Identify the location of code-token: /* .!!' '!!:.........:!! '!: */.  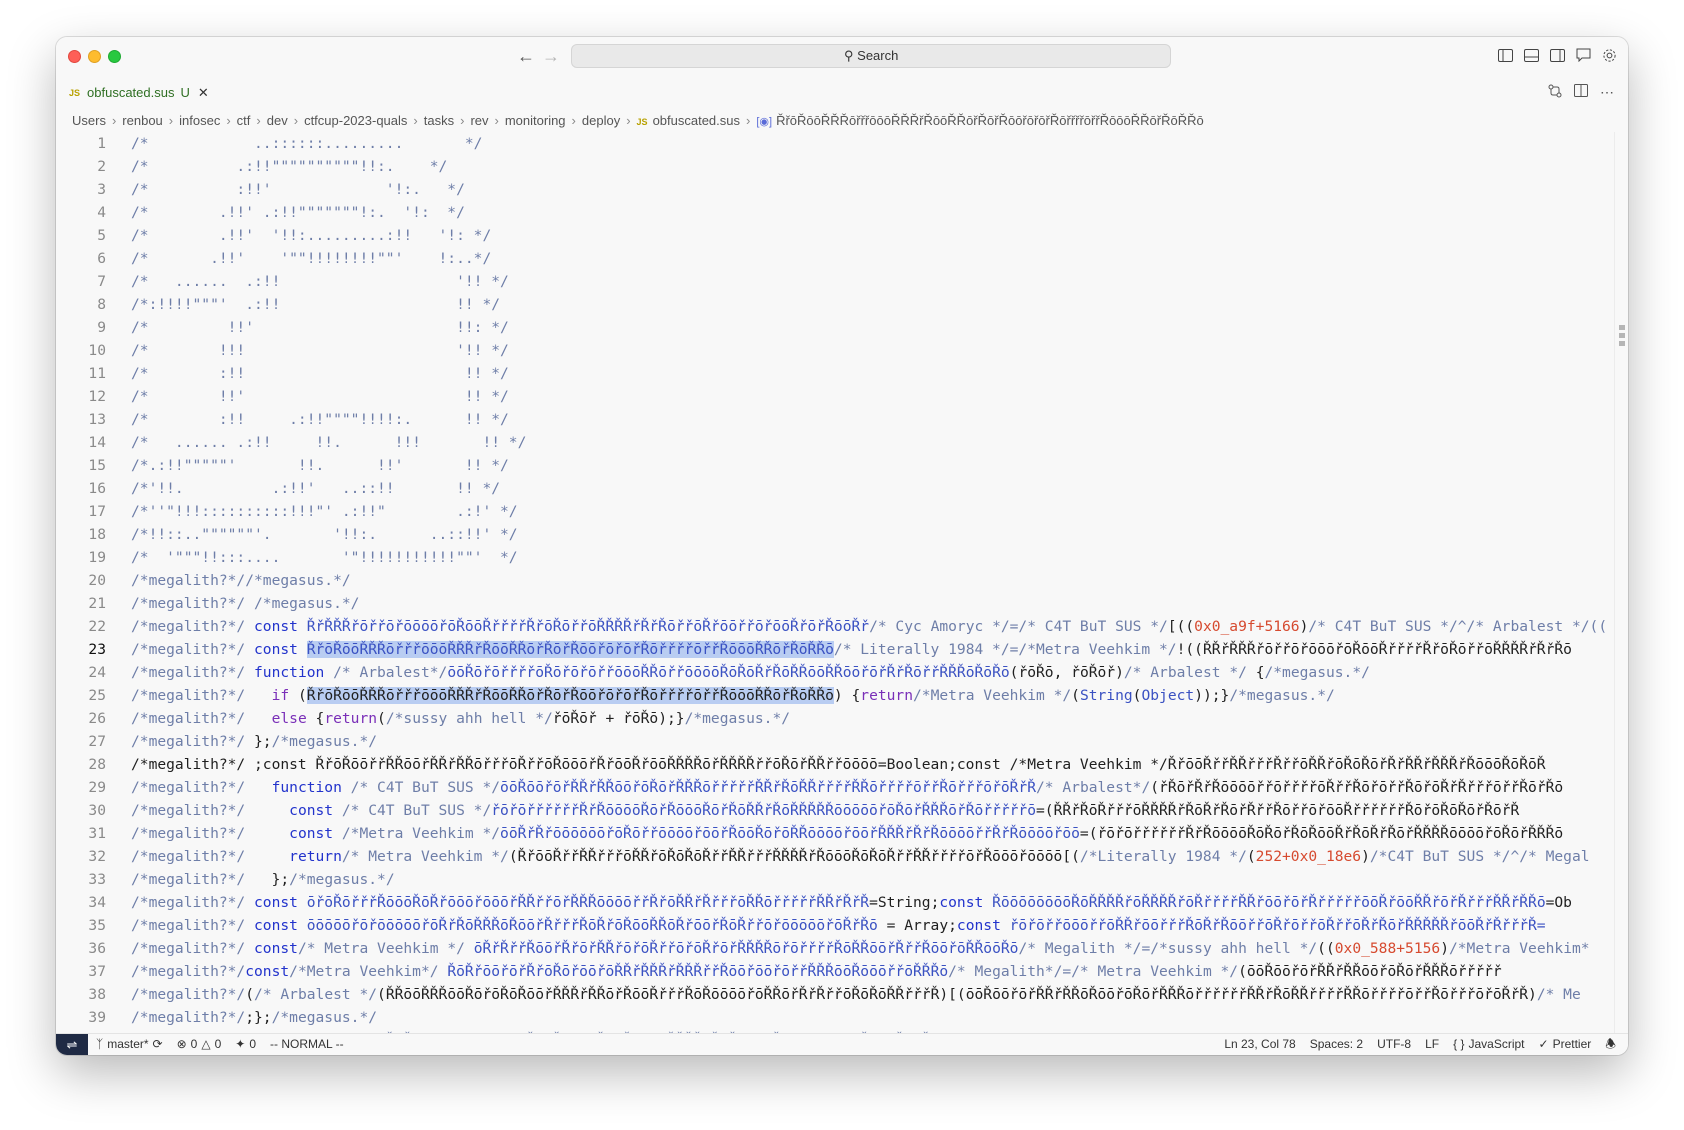
(311, 235).